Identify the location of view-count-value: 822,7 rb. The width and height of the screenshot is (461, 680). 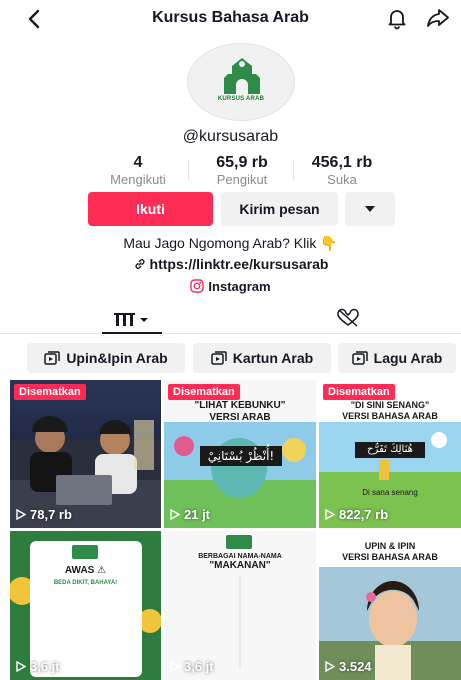
(364, 514).